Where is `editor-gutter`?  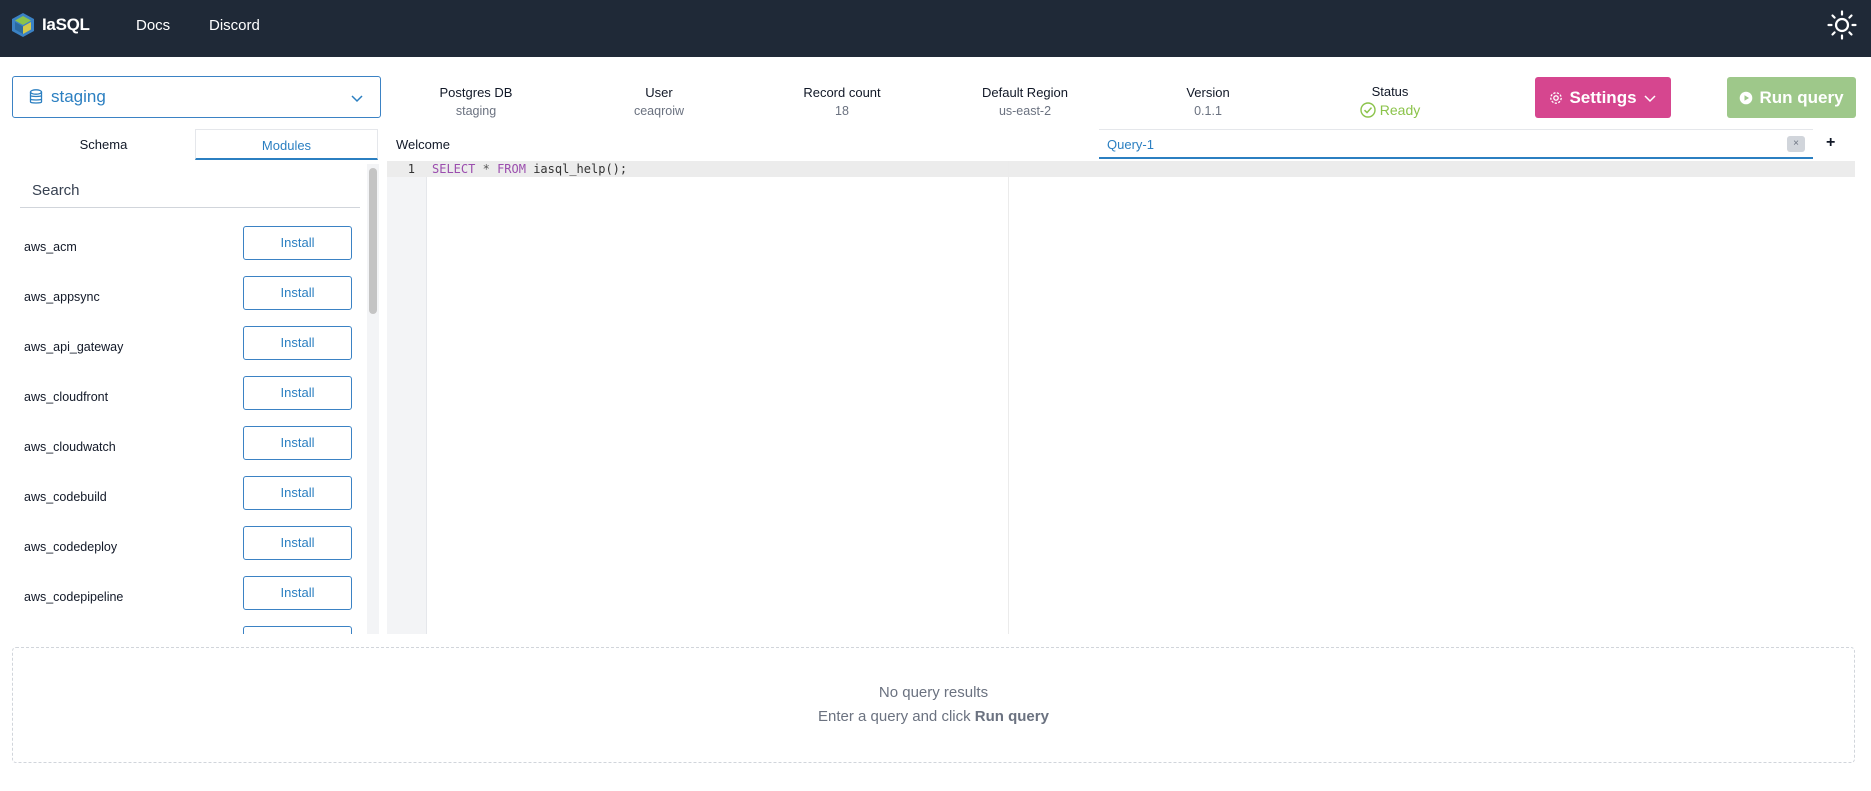 editor-gutter is located at coordinates (407, 397).